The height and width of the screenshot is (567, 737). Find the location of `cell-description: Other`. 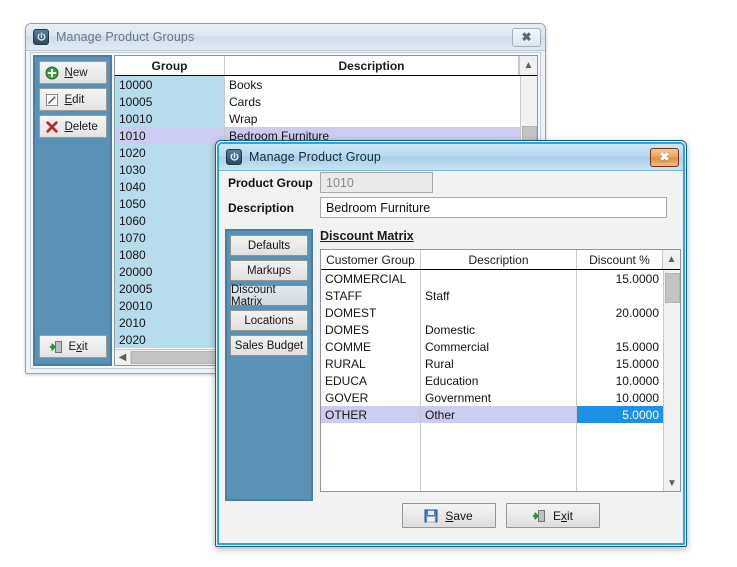

cell-description: Other is located at coordinates (499, 414).